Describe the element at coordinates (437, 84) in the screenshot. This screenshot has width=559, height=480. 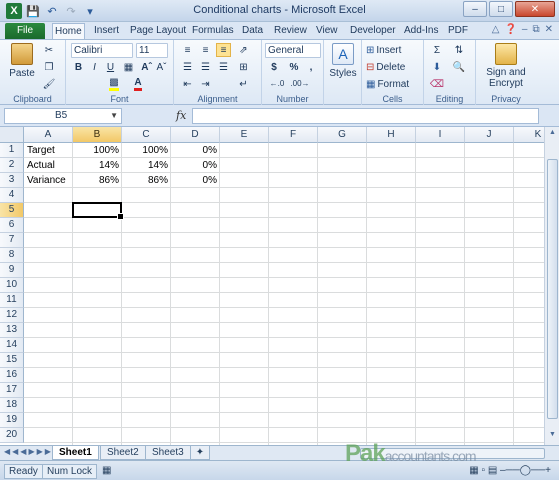
I see `clear-icon: ⌫` at that location.